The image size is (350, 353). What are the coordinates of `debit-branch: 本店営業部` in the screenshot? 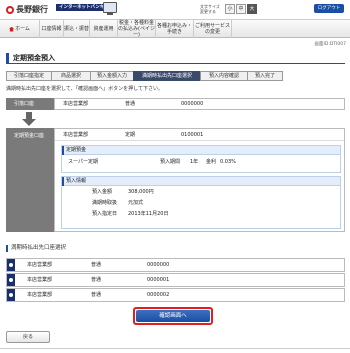 It's located at (76, 104).